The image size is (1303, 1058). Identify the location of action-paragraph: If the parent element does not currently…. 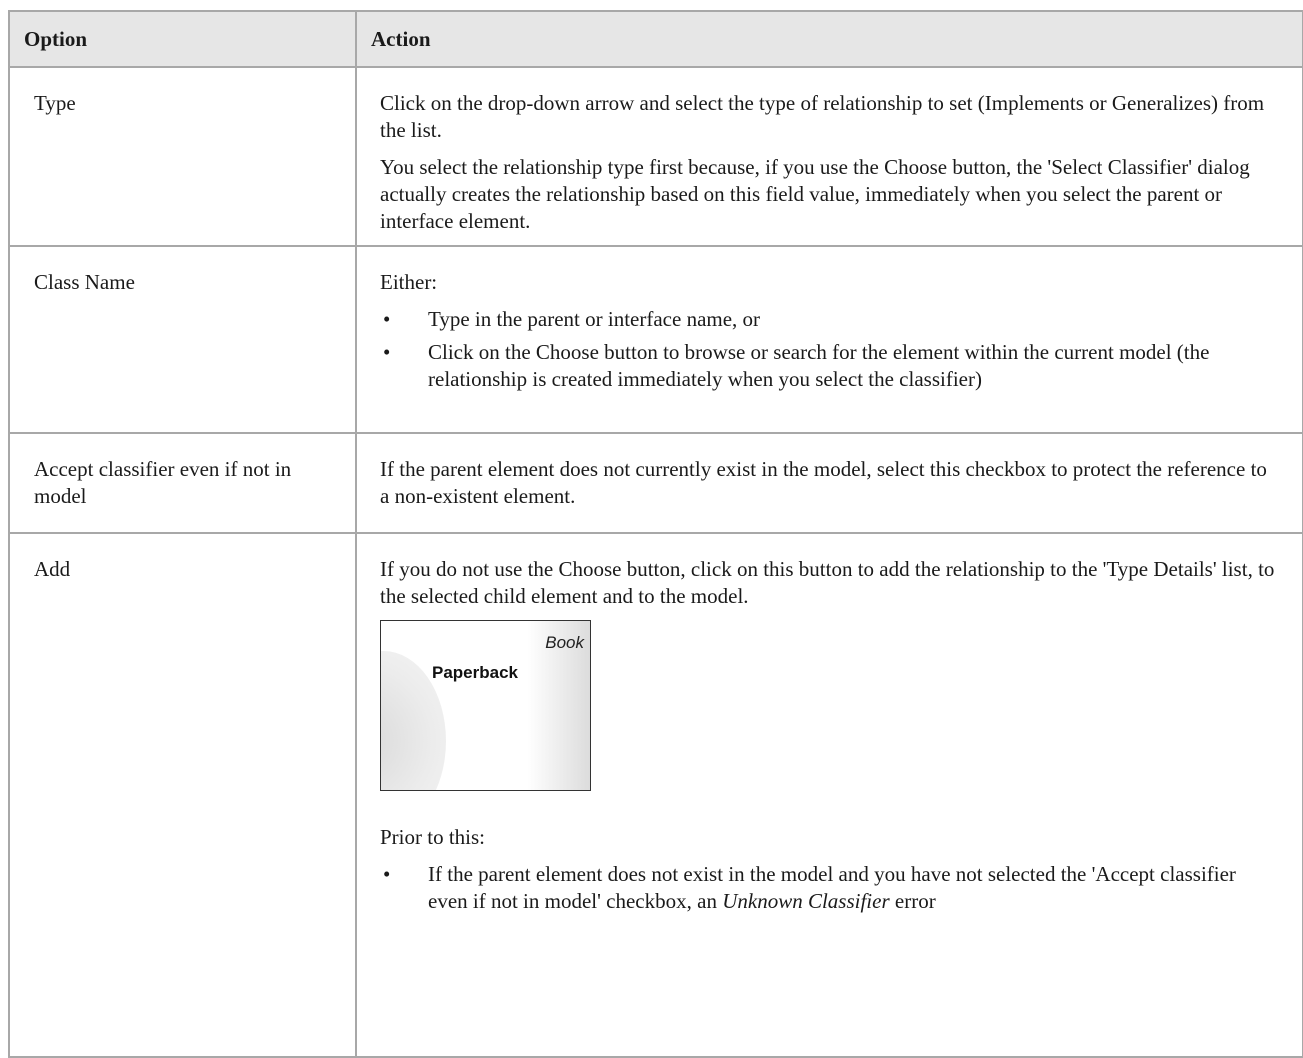
(823, 482).